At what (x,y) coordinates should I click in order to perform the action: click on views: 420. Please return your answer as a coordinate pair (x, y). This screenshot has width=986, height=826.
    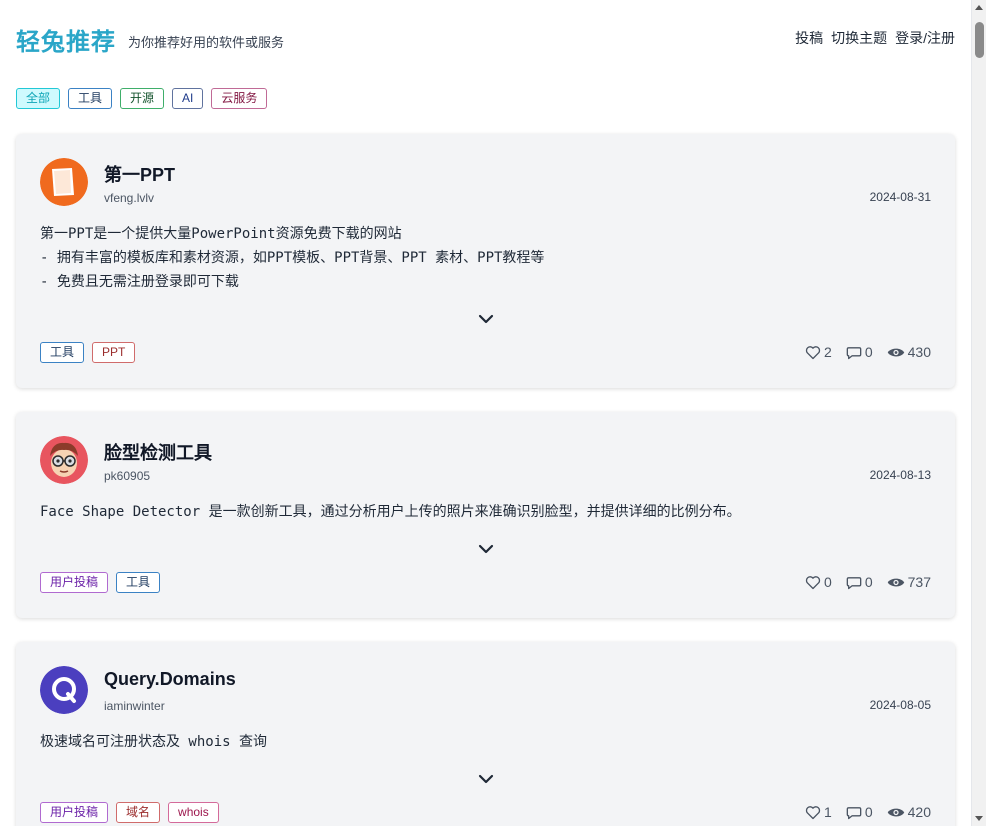
    Looking at the image, I should click on (909, 812).